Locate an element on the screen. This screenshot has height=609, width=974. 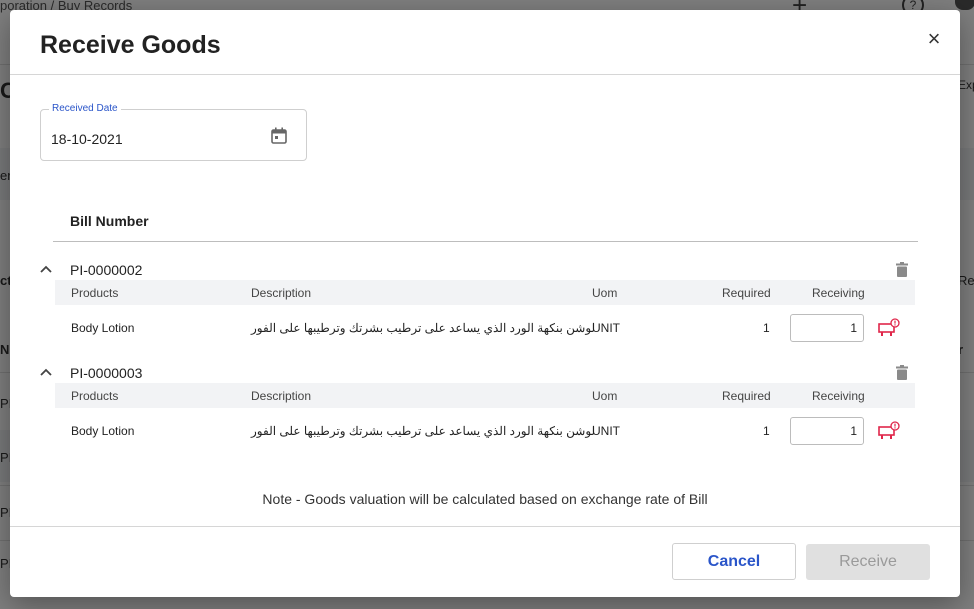
dialog-title: Receive Goods is located at coordinates (130, 45).